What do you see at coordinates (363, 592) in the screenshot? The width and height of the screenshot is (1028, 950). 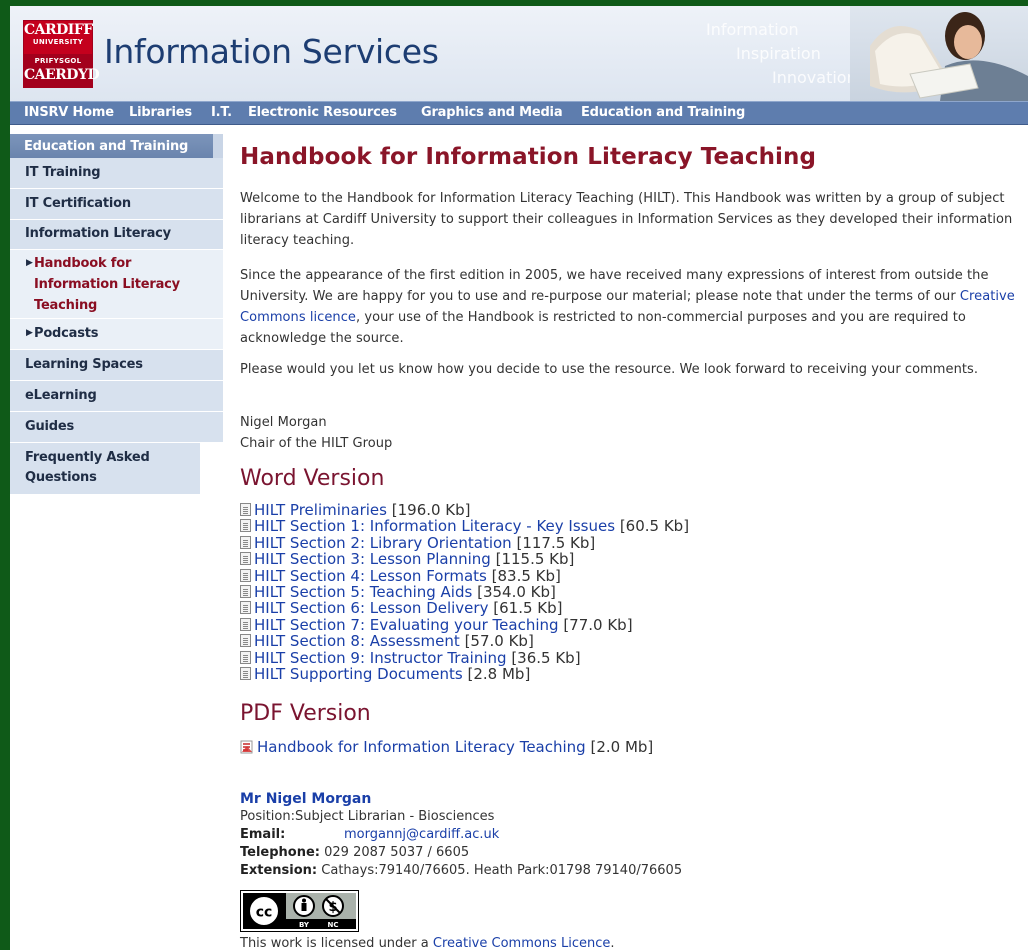 I see `word-document-link: HILT Section 5: Teaching Aids` at bounding box center [363, 592].